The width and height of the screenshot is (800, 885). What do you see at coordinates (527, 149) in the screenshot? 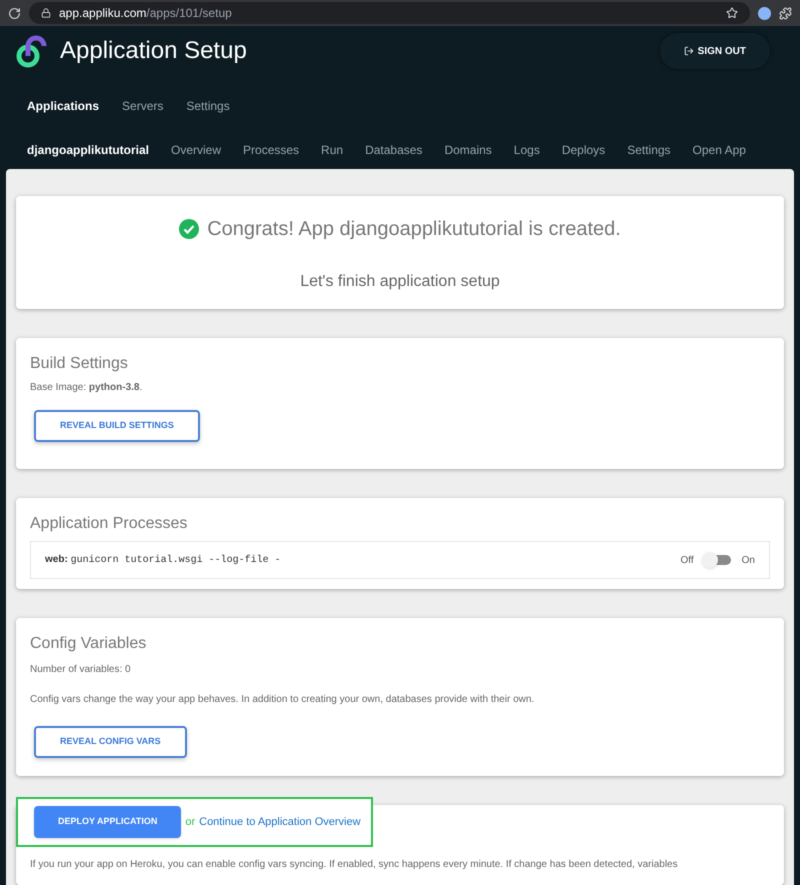
I see `app-nav-tab: Logs` at bounding box center [527, 149].